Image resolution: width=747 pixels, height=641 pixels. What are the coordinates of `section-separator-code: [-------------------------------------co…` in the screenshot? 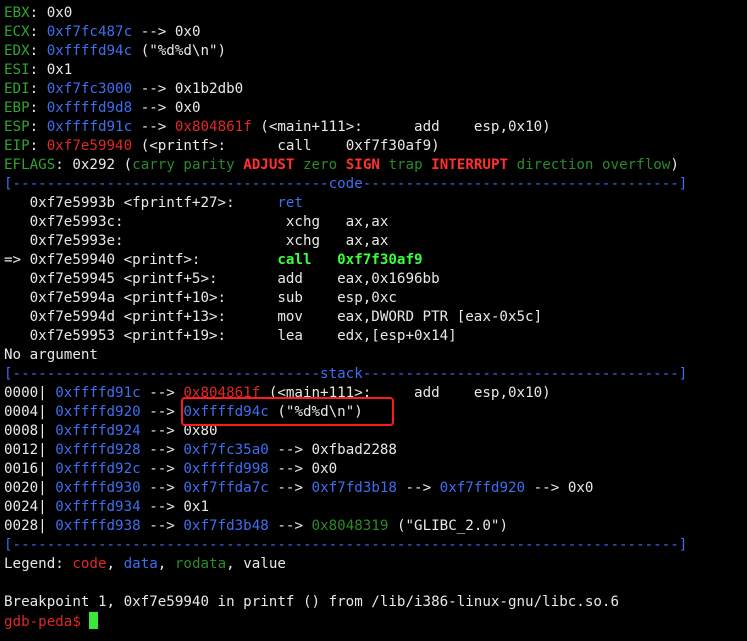 It's located at (346, 184).